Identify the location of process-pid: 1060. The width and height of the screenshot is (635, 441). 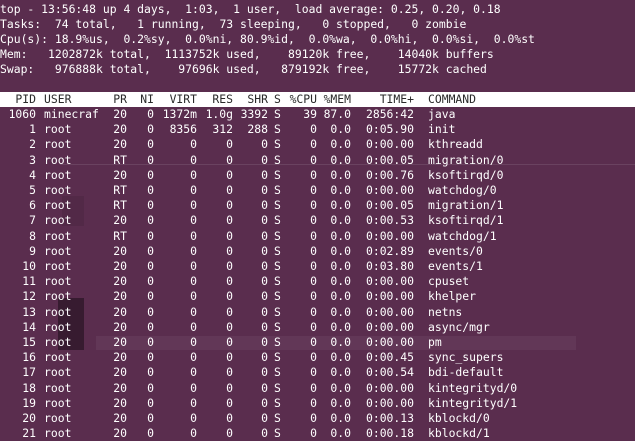
(22, 114).